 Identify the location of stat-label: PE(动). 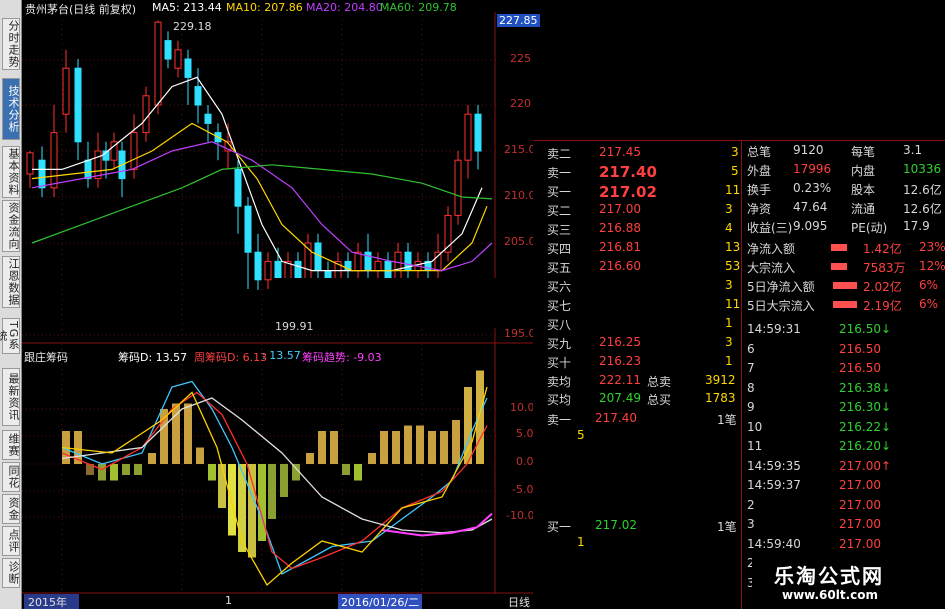
(869, 228).